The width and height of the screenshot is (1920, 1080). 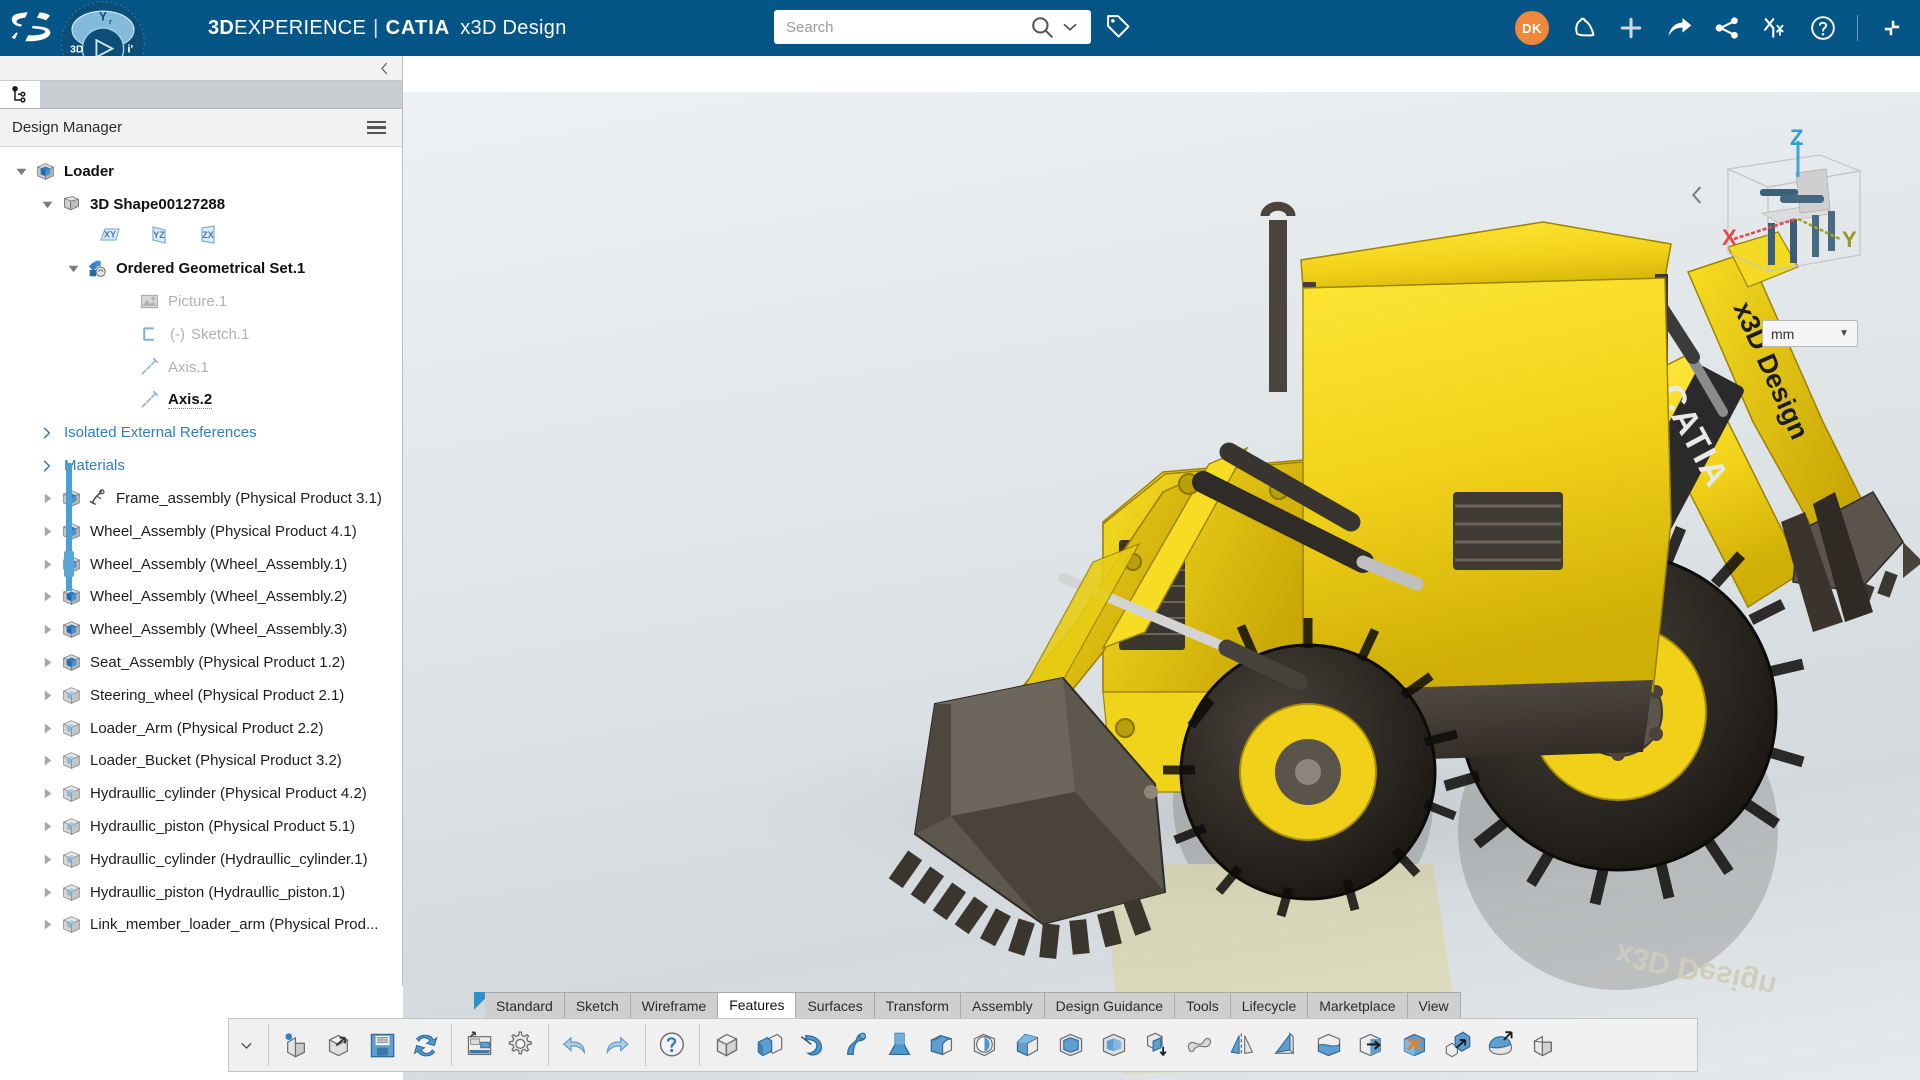 I want to click on share-arrow-icon, so click(x=1679, y=28).